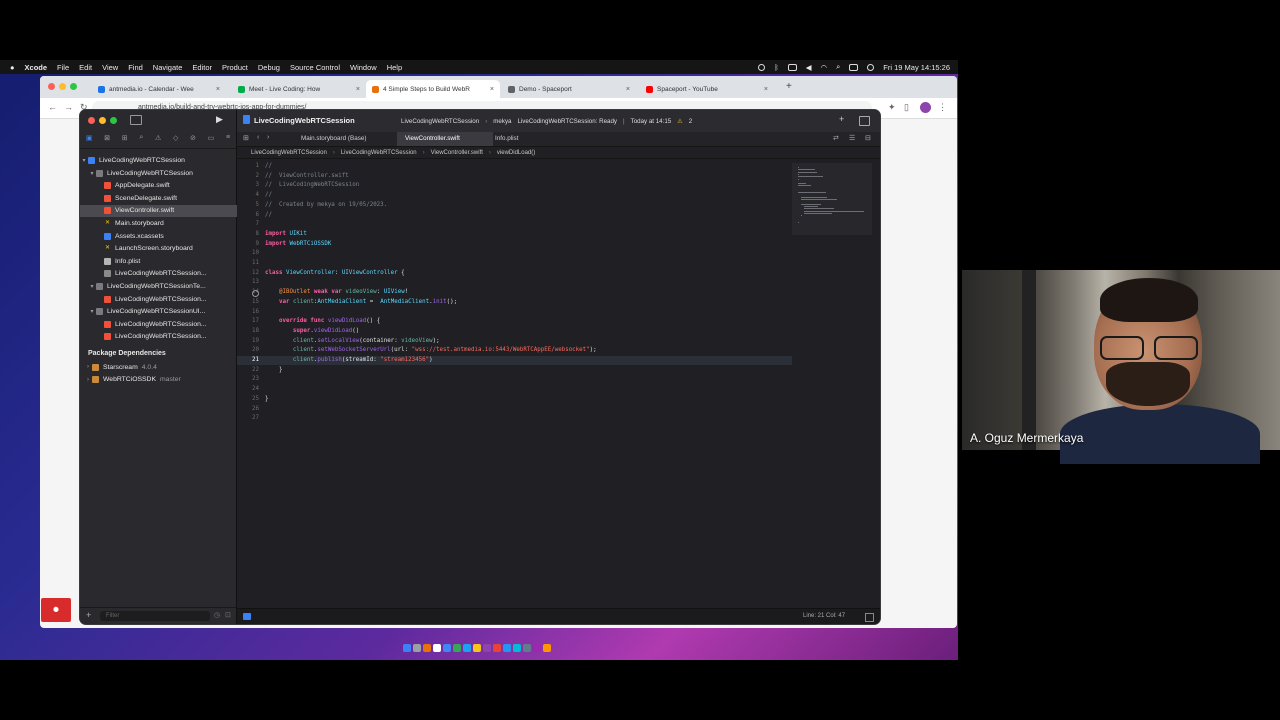  What do you see at coordinates (91, 120) in the screenshot?
I see `window-close-button` at bounding box center [91, 120].